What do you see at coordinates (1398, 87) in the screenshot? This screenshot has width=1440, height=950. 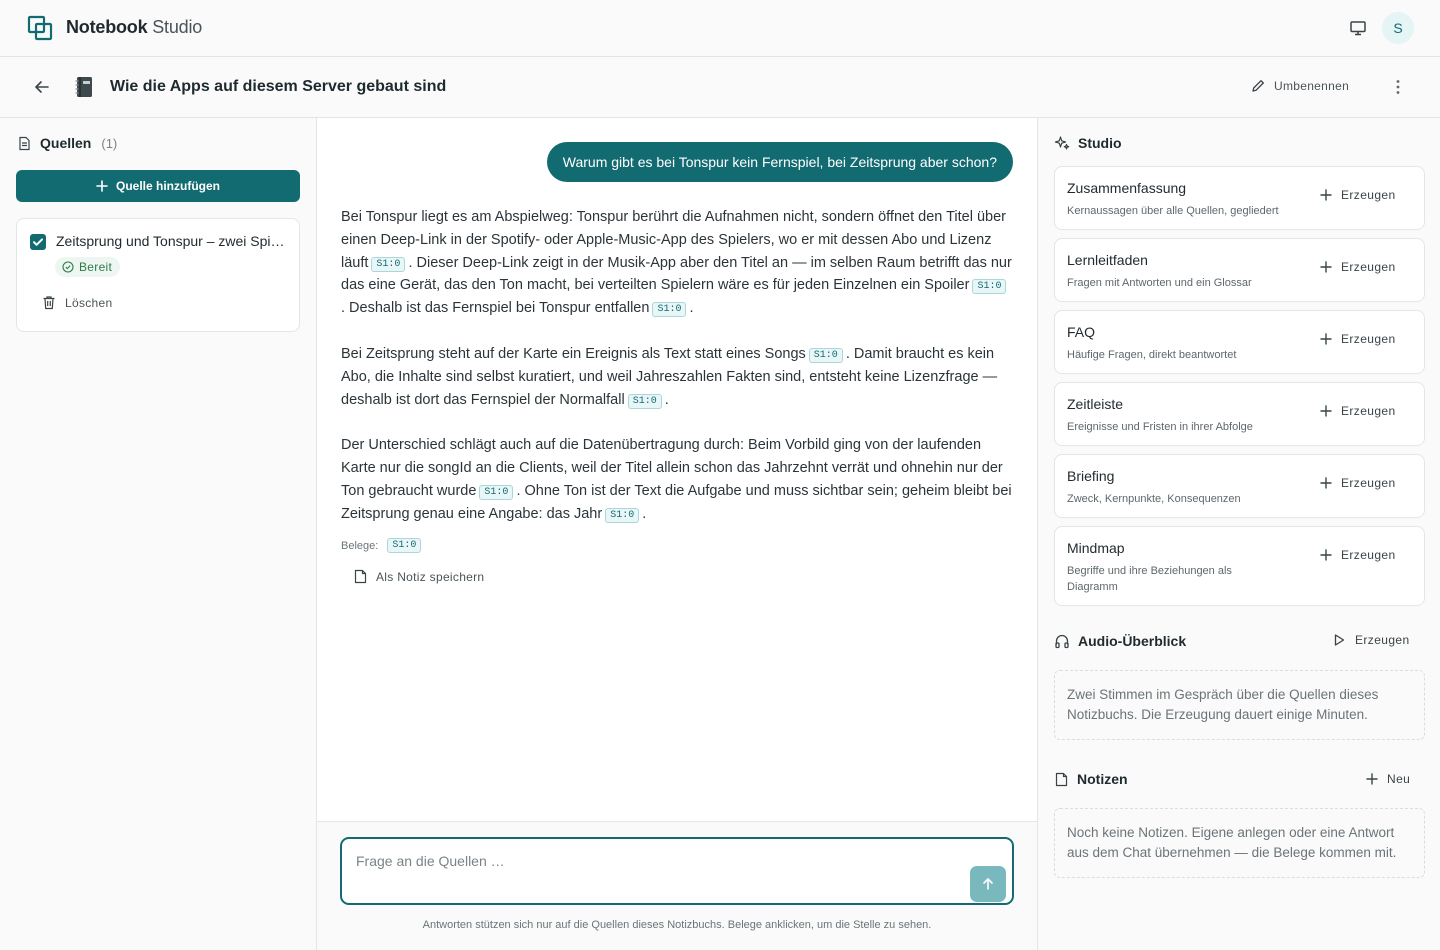 I see `more-options-icon` at bounding box center [1398, 87].